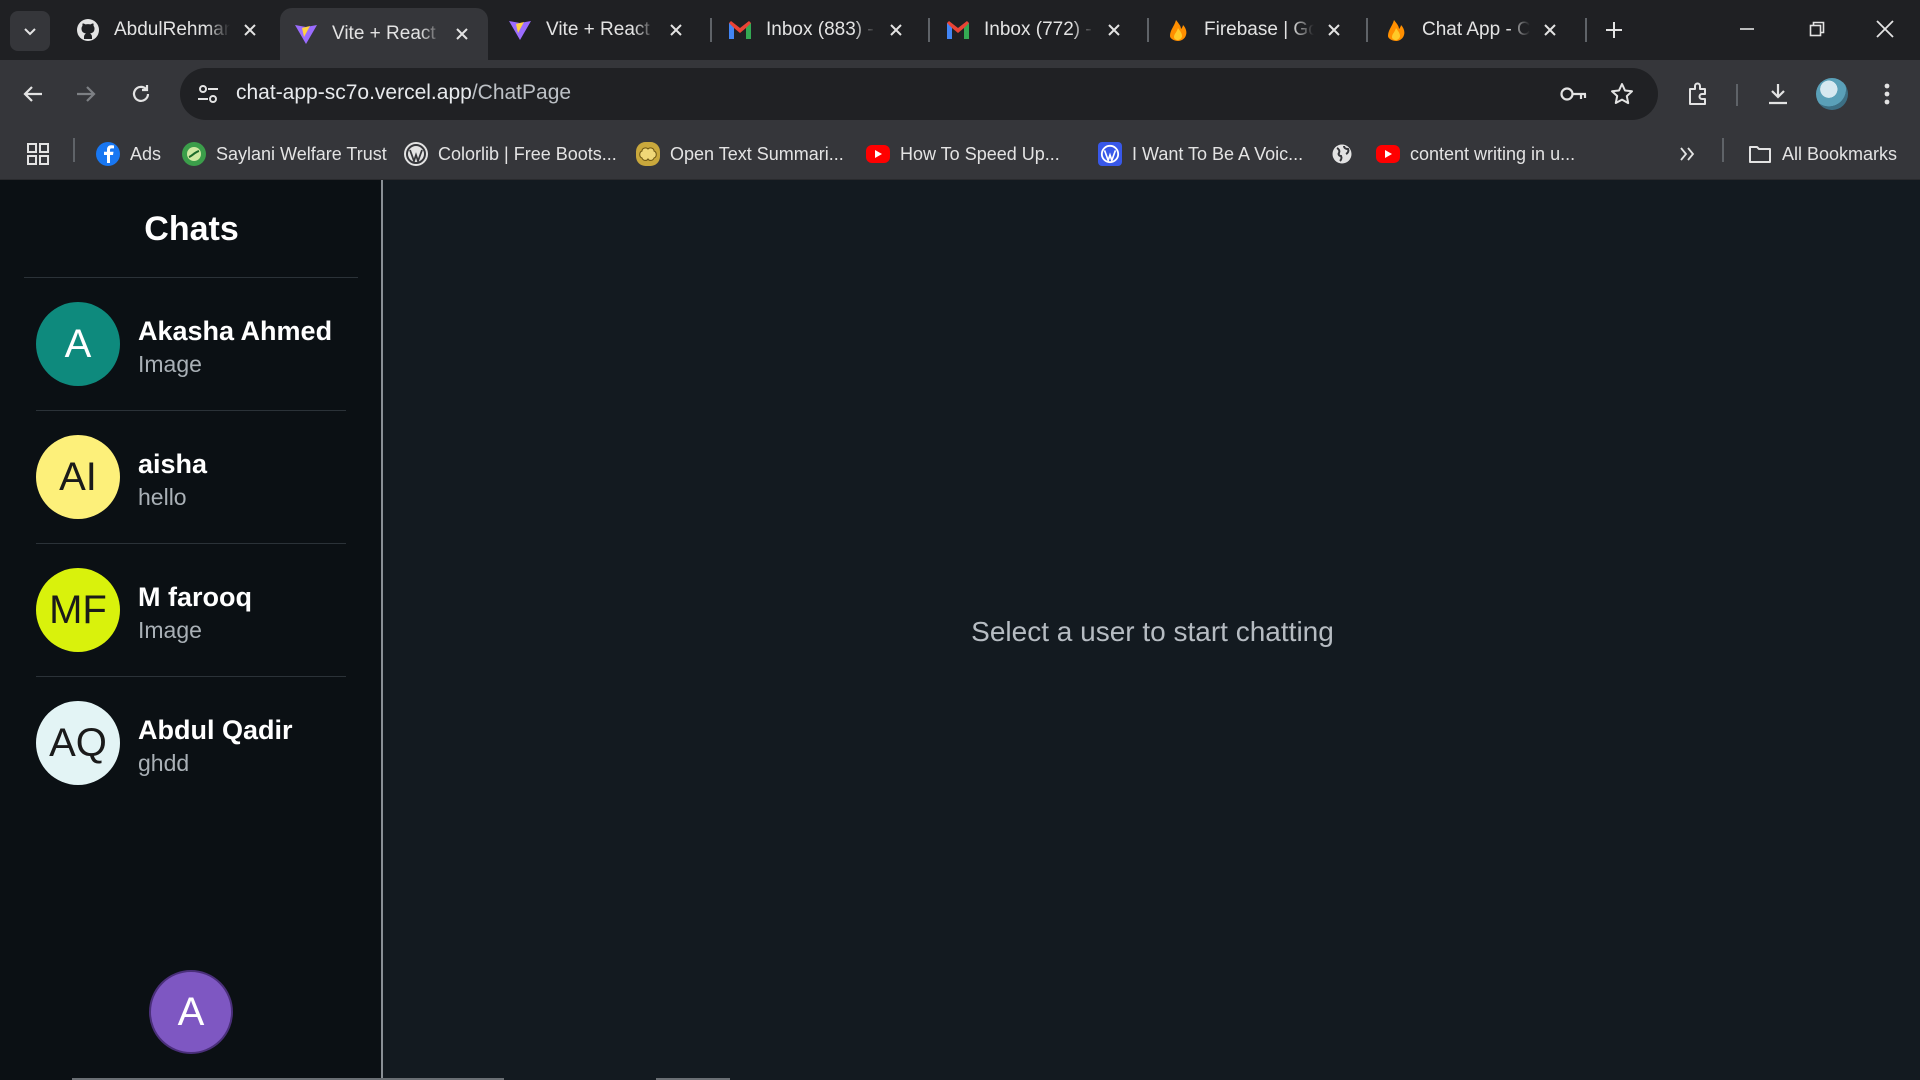  What do you see at coordinates (1840, 153) in the screenshot?
I see `all-bookmarks-label: All Bookmarks` at bounding box center [1840, 153].